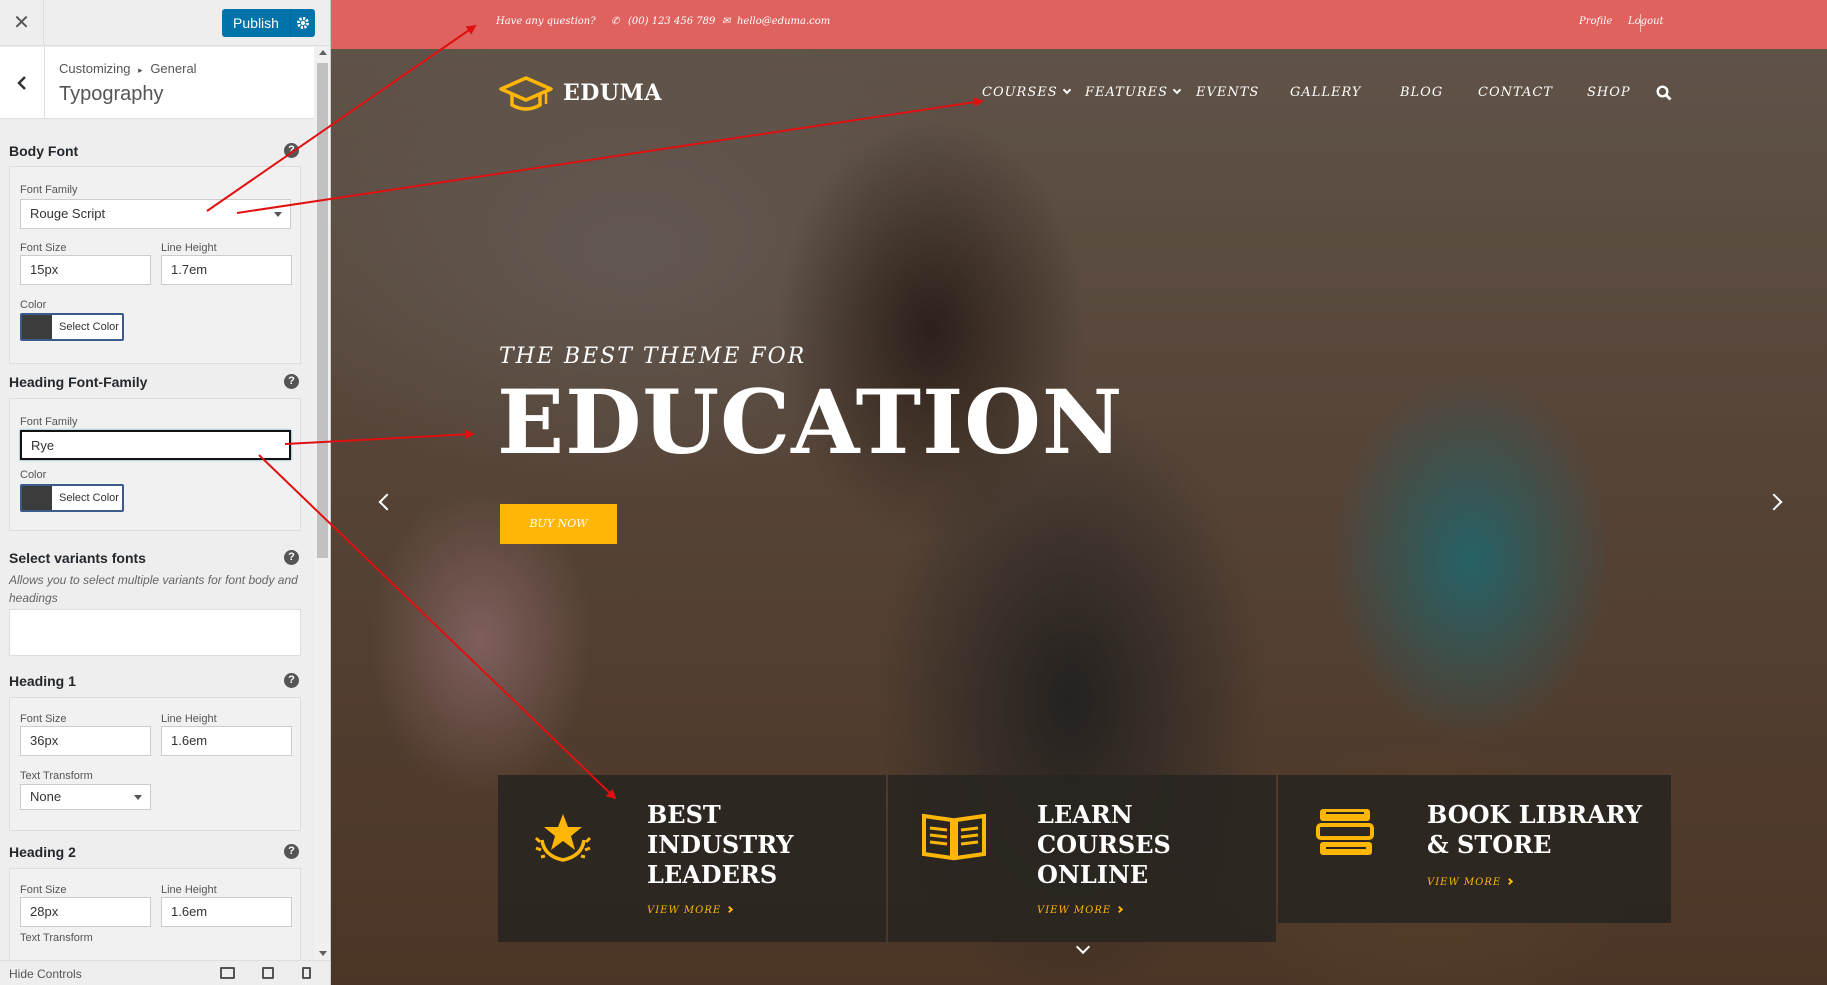  I want to click on heading2-font-size-input: 28px, so click(85, 912).